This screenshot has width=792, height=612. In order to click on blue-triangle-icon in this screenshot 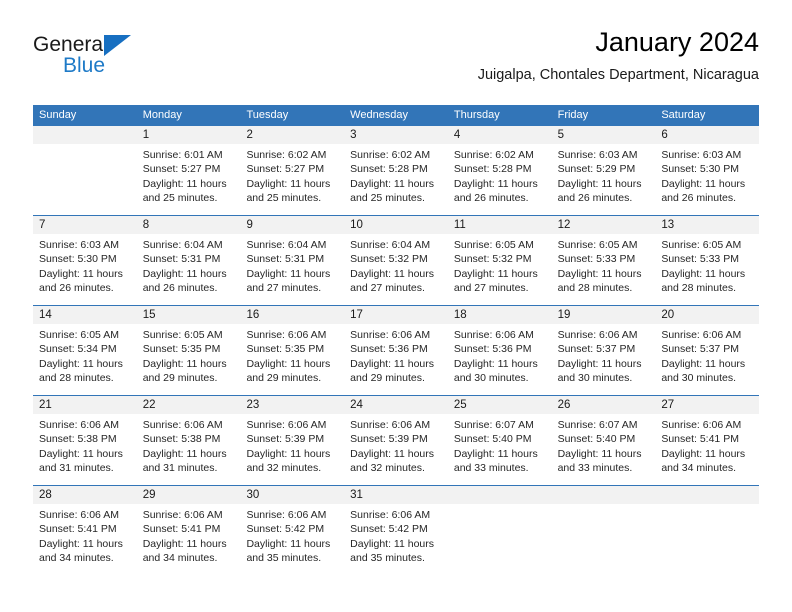, I will do `click(117, 45)`.